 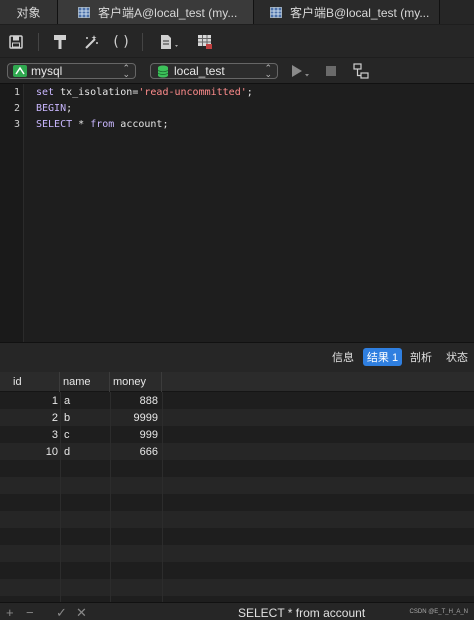 I want to click on table-row: 10 d 666, so click(x=237, y=451).